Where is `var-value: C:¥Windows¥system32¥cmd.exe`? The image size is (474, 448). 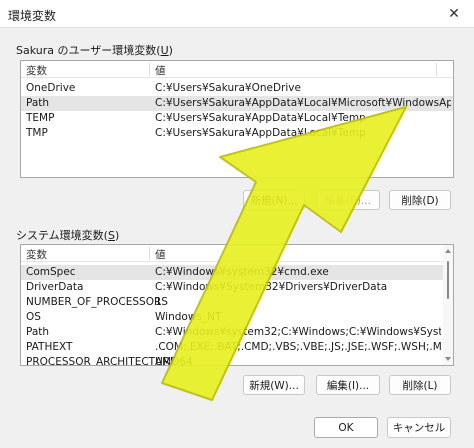
var-value: C:¥Windows¥system32¥cmd.exe is located at coordinates (242, 272).